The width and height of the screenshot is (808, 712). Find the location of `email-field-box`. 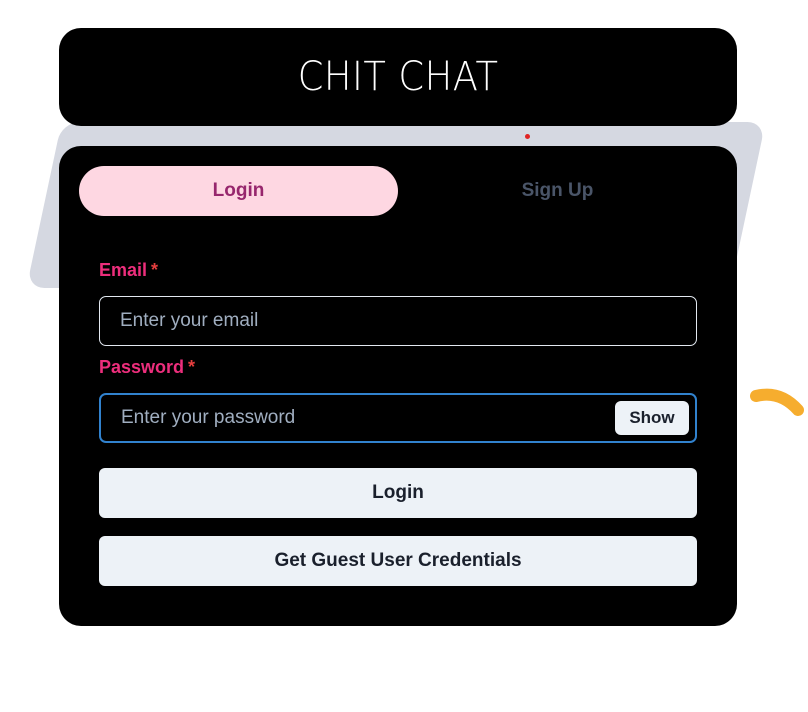

email-field-box is located at coordinates (398, 321).